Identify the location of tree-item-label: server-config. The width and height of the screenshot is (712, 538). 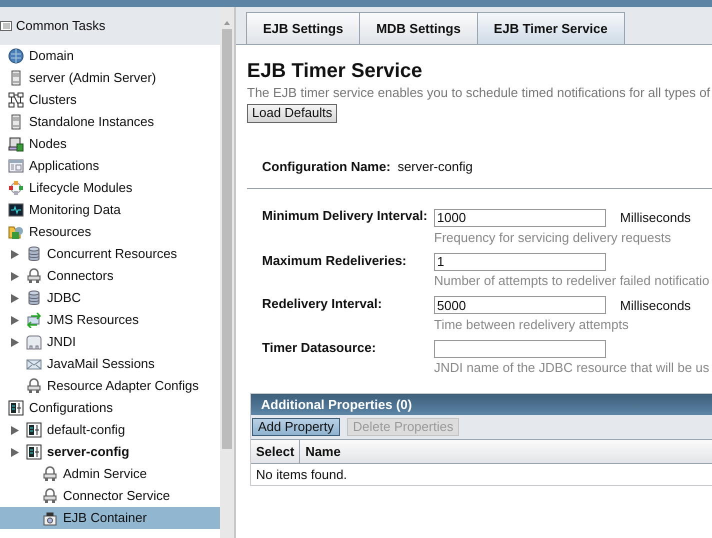
(88, 452).